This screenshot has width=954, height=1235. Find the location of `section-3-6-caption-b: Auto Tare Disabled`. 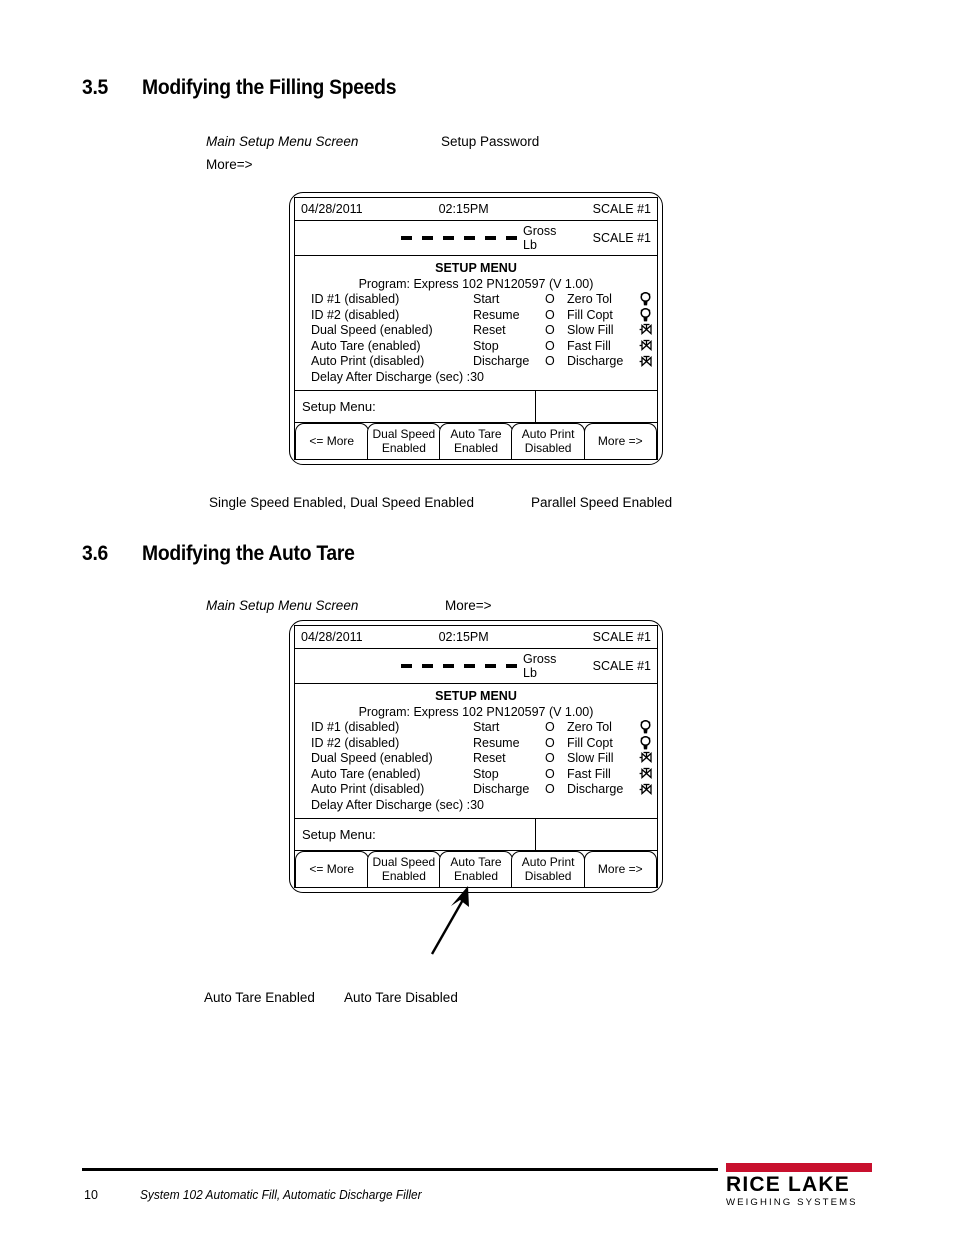

section-3-6-caption-b: Auto Tare Disabled is located at coordinates (401, 997).